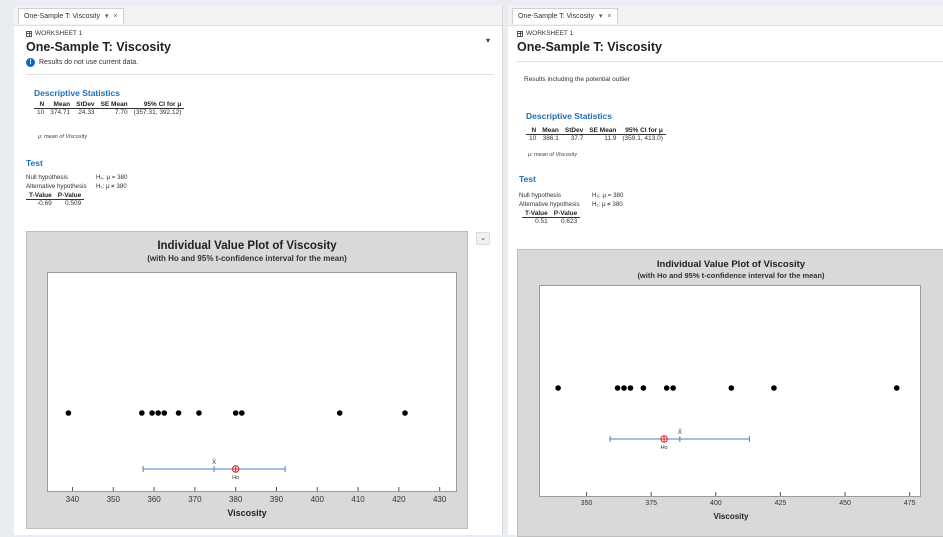 This screenshot has width=943, height=537. I want to click on collapse-header-icon: ▾, so click(488, 40).